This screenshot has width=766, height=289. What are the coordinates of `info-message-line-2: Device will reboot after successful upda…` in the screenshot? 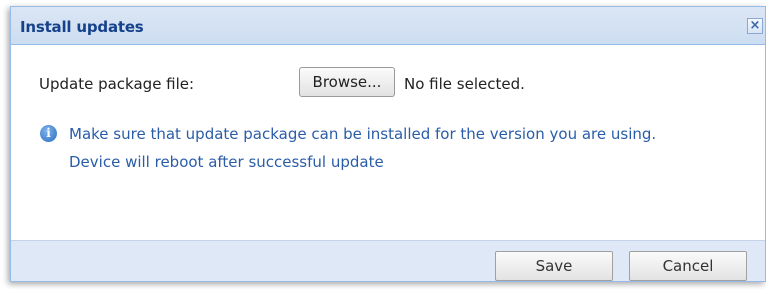 It's located at (226, 162).